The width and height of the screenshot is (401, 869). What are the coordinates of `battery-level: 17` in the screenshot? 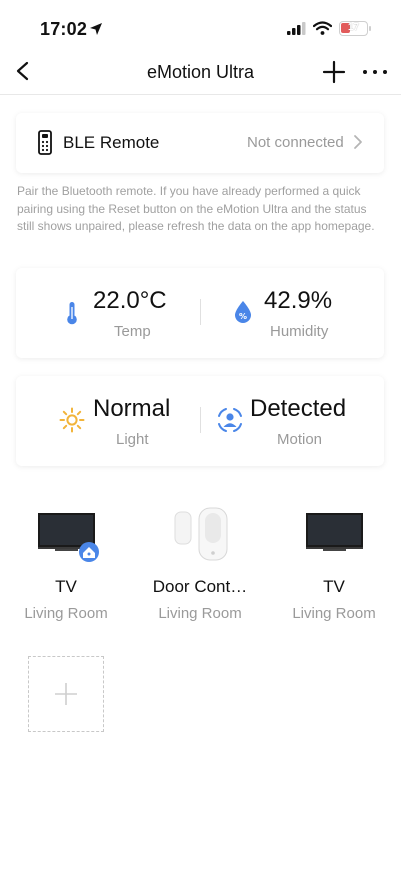 It's located at (353, 27).